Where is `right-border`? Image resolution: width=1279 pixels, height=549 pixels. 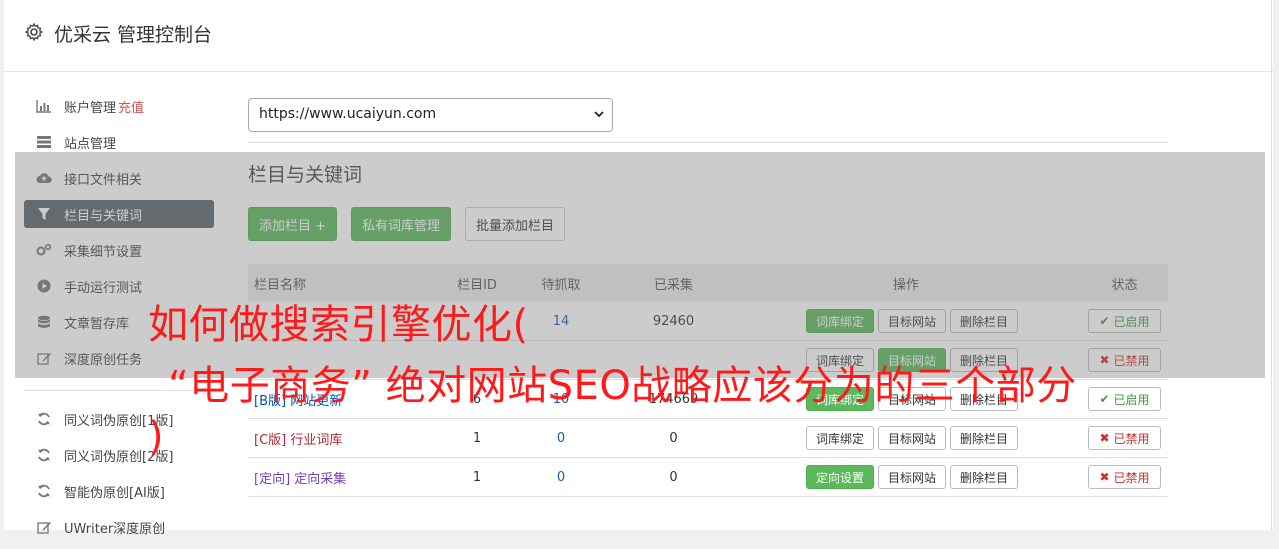
right-border is located at coordinates (1271, 265).